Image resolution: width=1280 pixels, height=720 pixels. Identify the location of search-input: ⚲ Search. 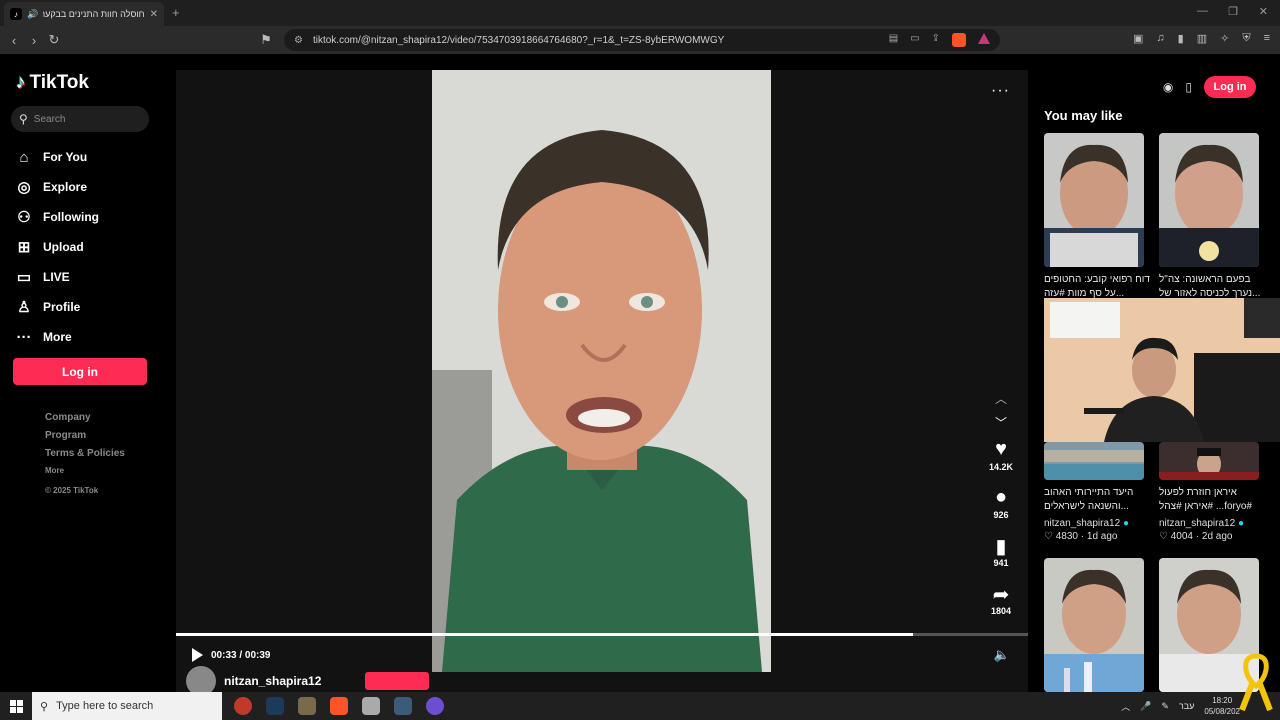
(80, 119).